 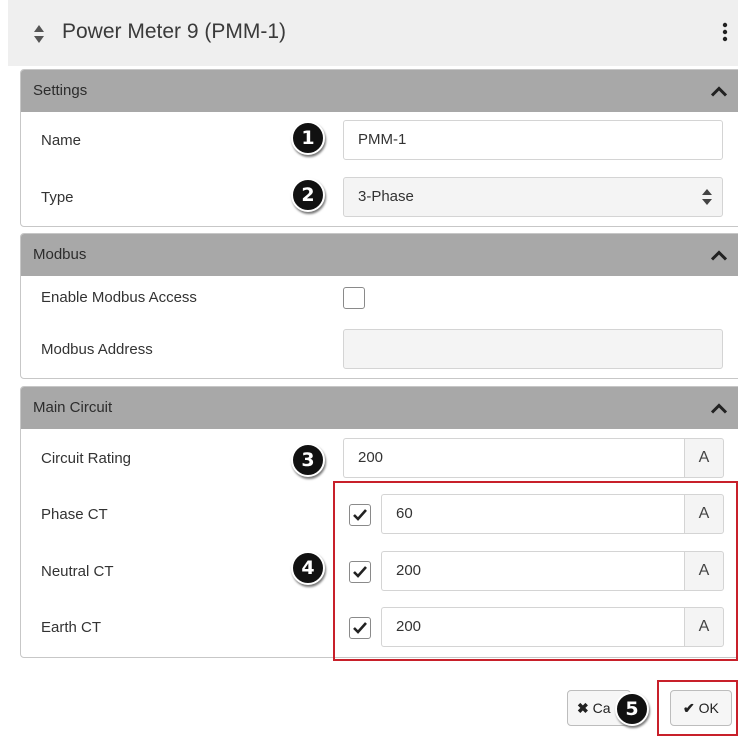 What do you see at coordinates (513, 458) in the screenshot?
I see `circuit-rating-input: 200` at bounding box center [513, 458].